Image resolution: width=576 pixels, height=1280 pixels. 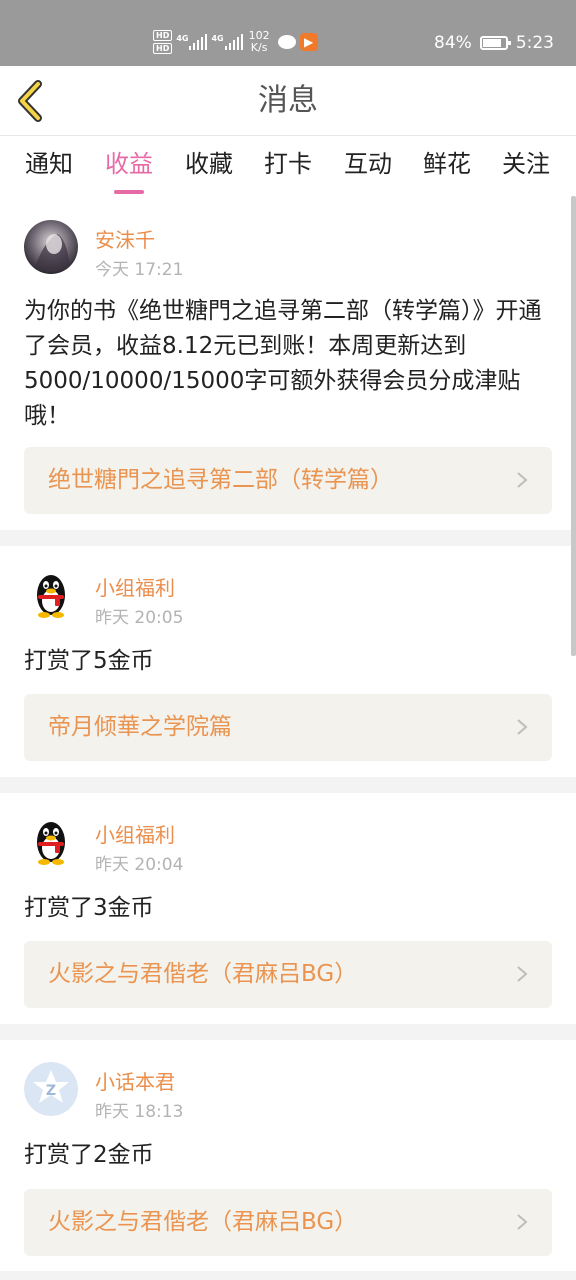 I want to click on network-speed: 102 K/s, so click(x=259, y=42).